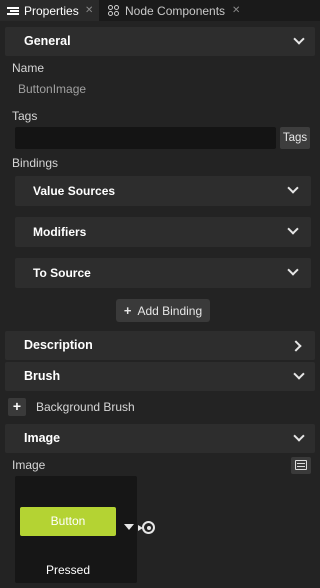 The height and width of the screenshot is (588, 320). What do you see at coordinates (160, 376) in the screenshot?
I see `section-brush: Brush` at bounding box center [160, 376].